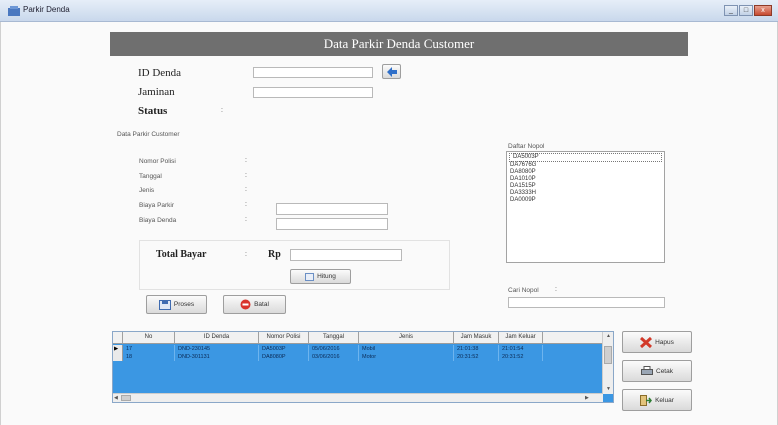 The width and height of the screenshot is (778, 425). Describe the element at coordinates (156, 92) in the screenshot. I see `jaminan-label: Jaminan` at that location.